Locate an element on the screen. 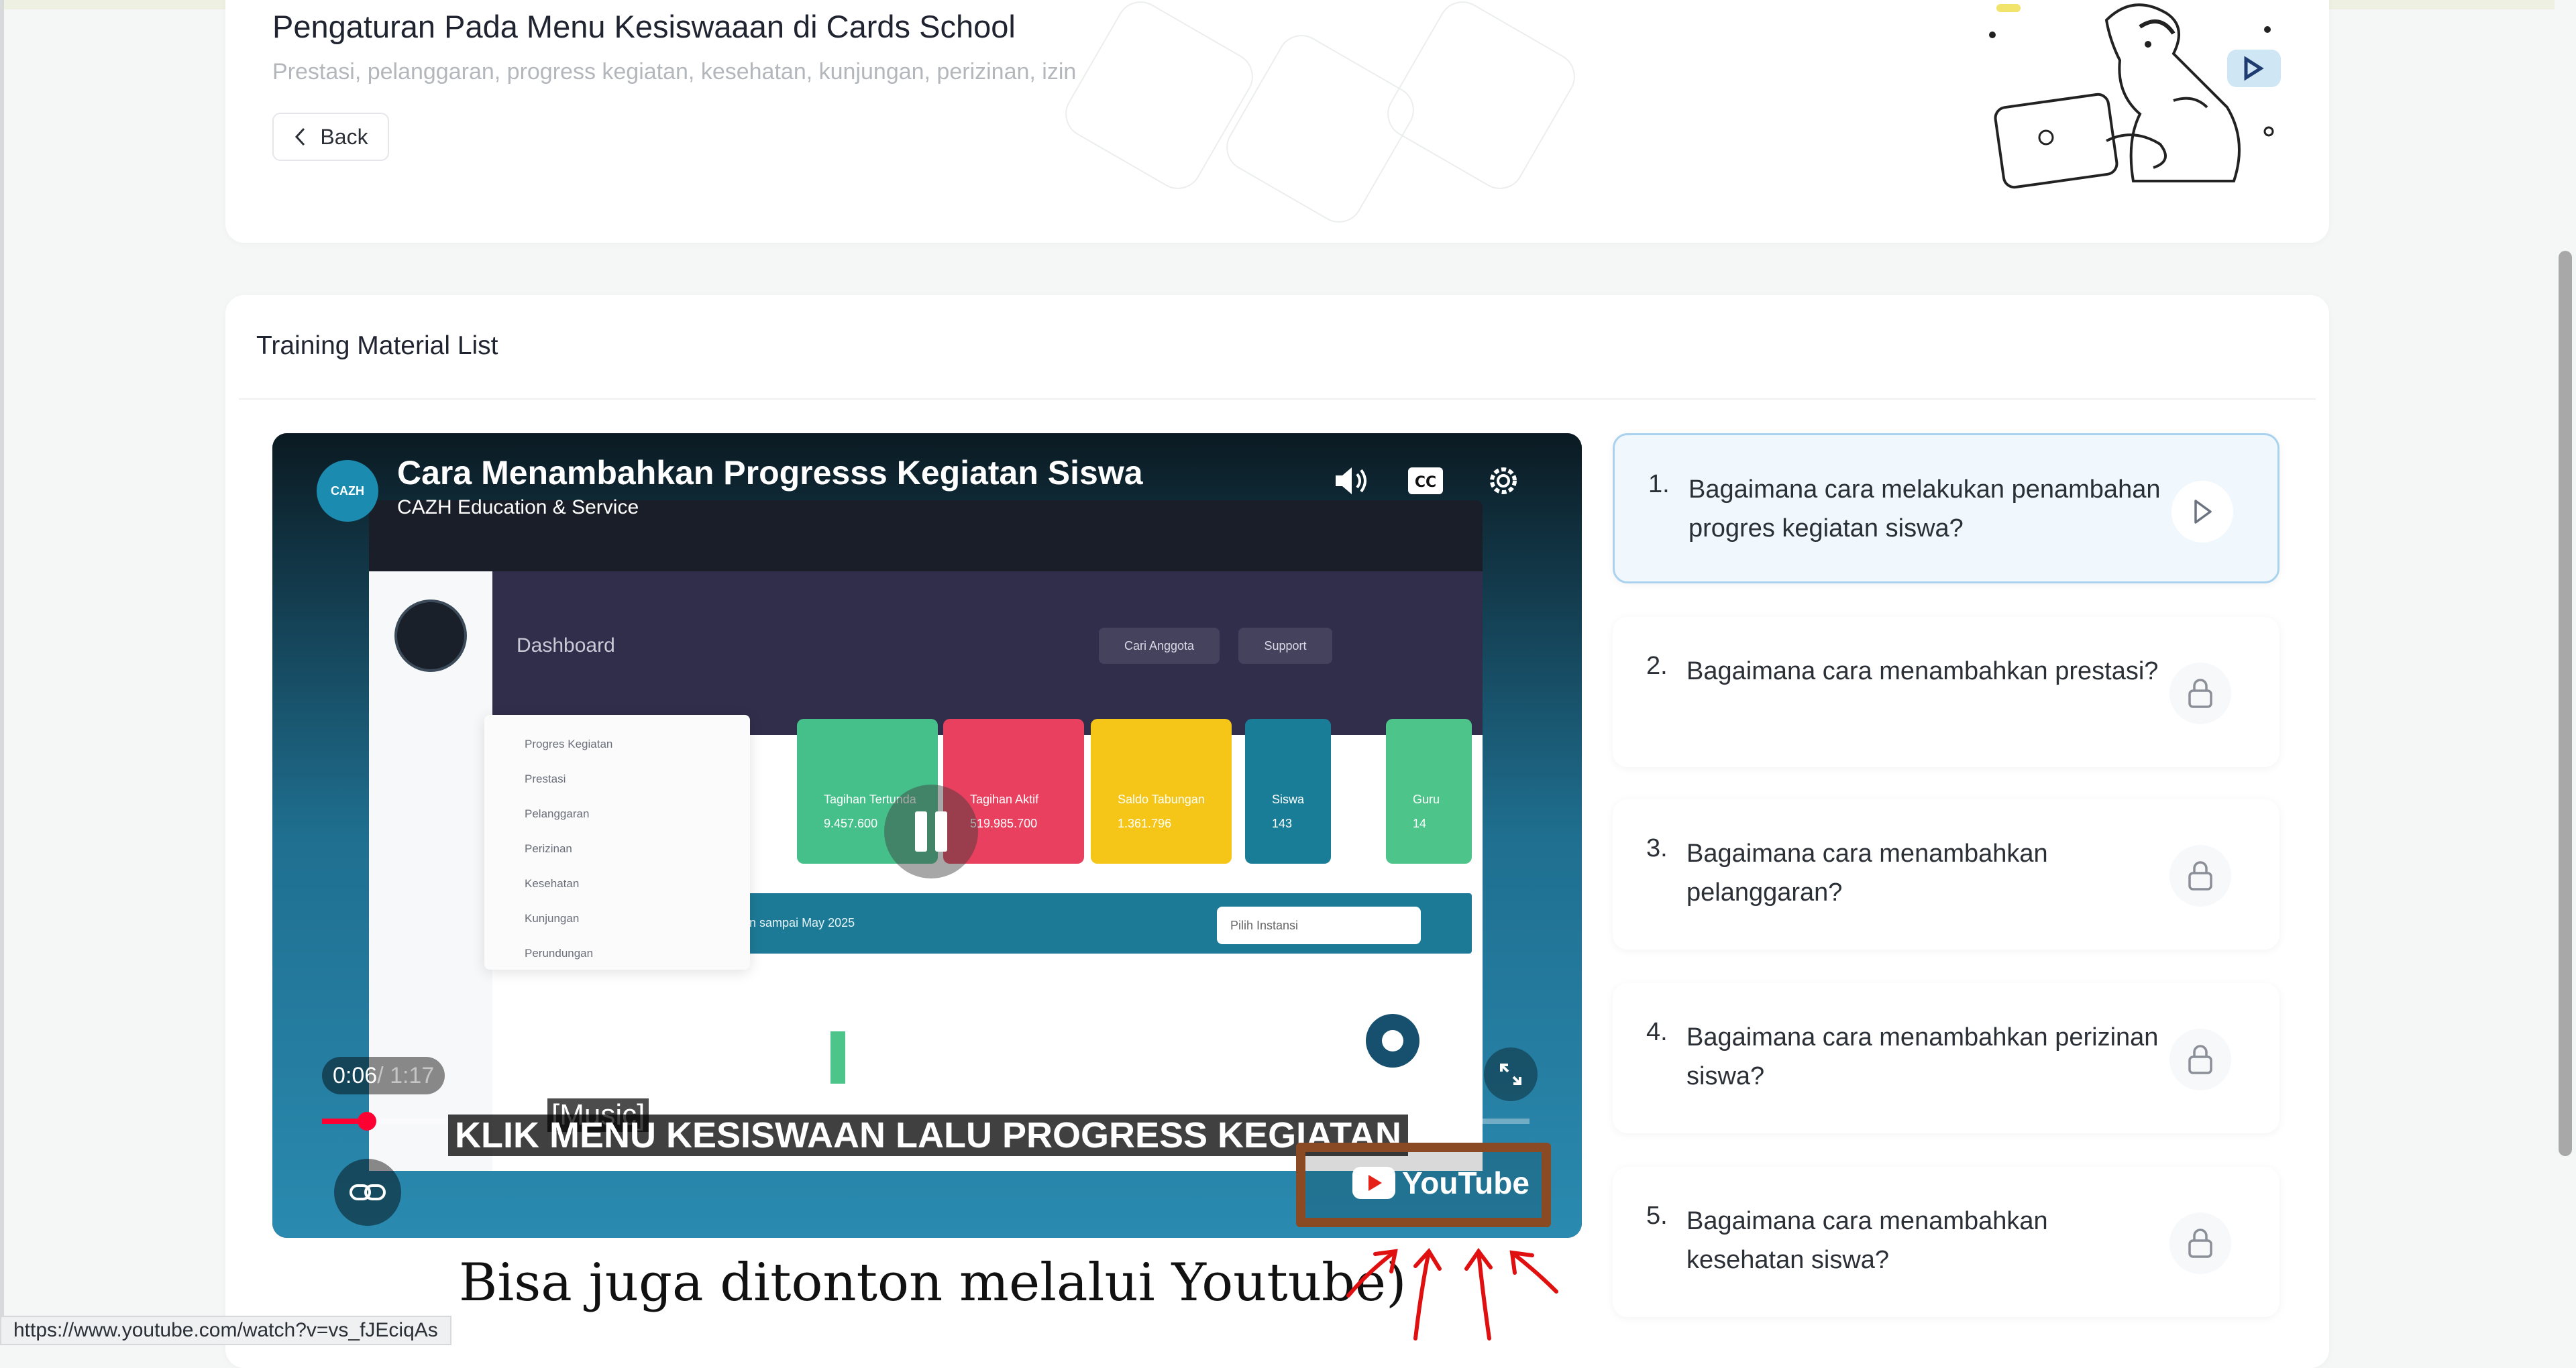 The image size is (2576, 1368). lesson-number: 2. is located at coordinates (1657, 666).